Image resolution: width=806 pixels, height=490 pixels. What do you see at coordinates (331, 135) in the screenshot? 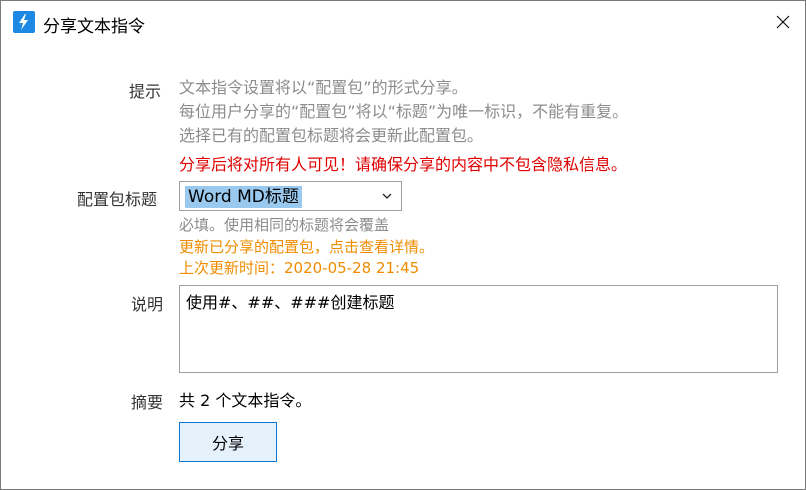
I see `hint-line-3: 选择已有的配置包标题将会更新此配置包。` at bounding box center [331, 135].